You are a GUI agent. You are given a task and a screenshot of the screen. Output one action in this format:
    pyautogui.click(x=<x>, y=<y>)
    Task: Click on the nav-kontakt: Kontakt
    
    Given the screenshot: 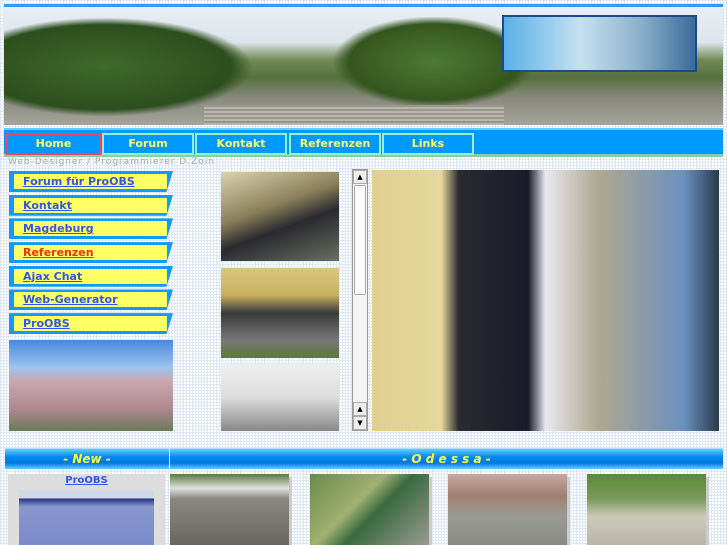 What is the action you would take?
    pyautogui.click(x=241, y=144)
    